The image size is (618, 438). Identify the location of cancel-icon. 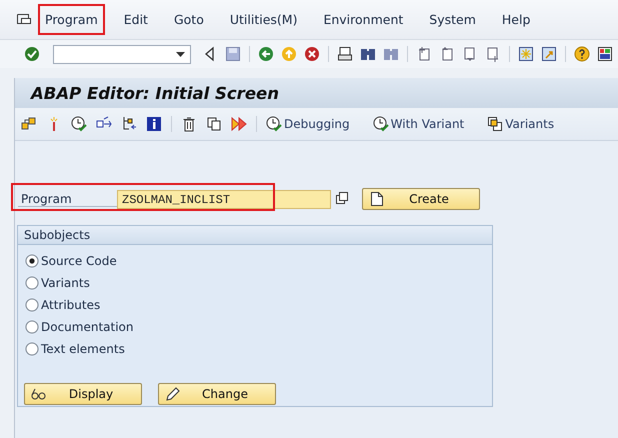
(312, 54).